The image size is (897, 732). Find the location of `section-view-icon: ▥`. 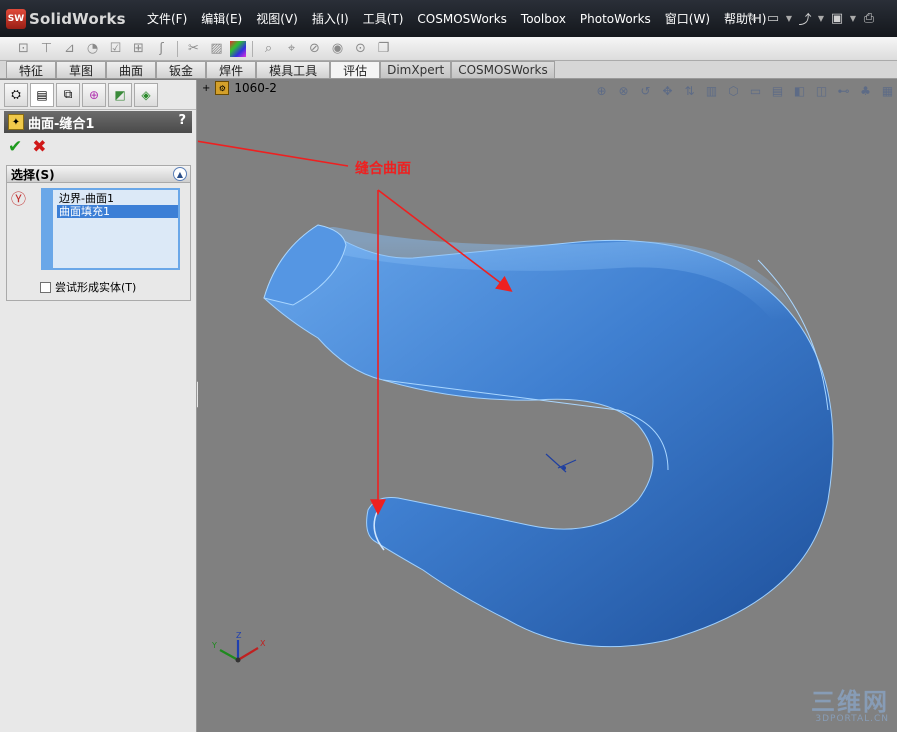

section-view-icon: ▥ is located at coordinates (711, 91).